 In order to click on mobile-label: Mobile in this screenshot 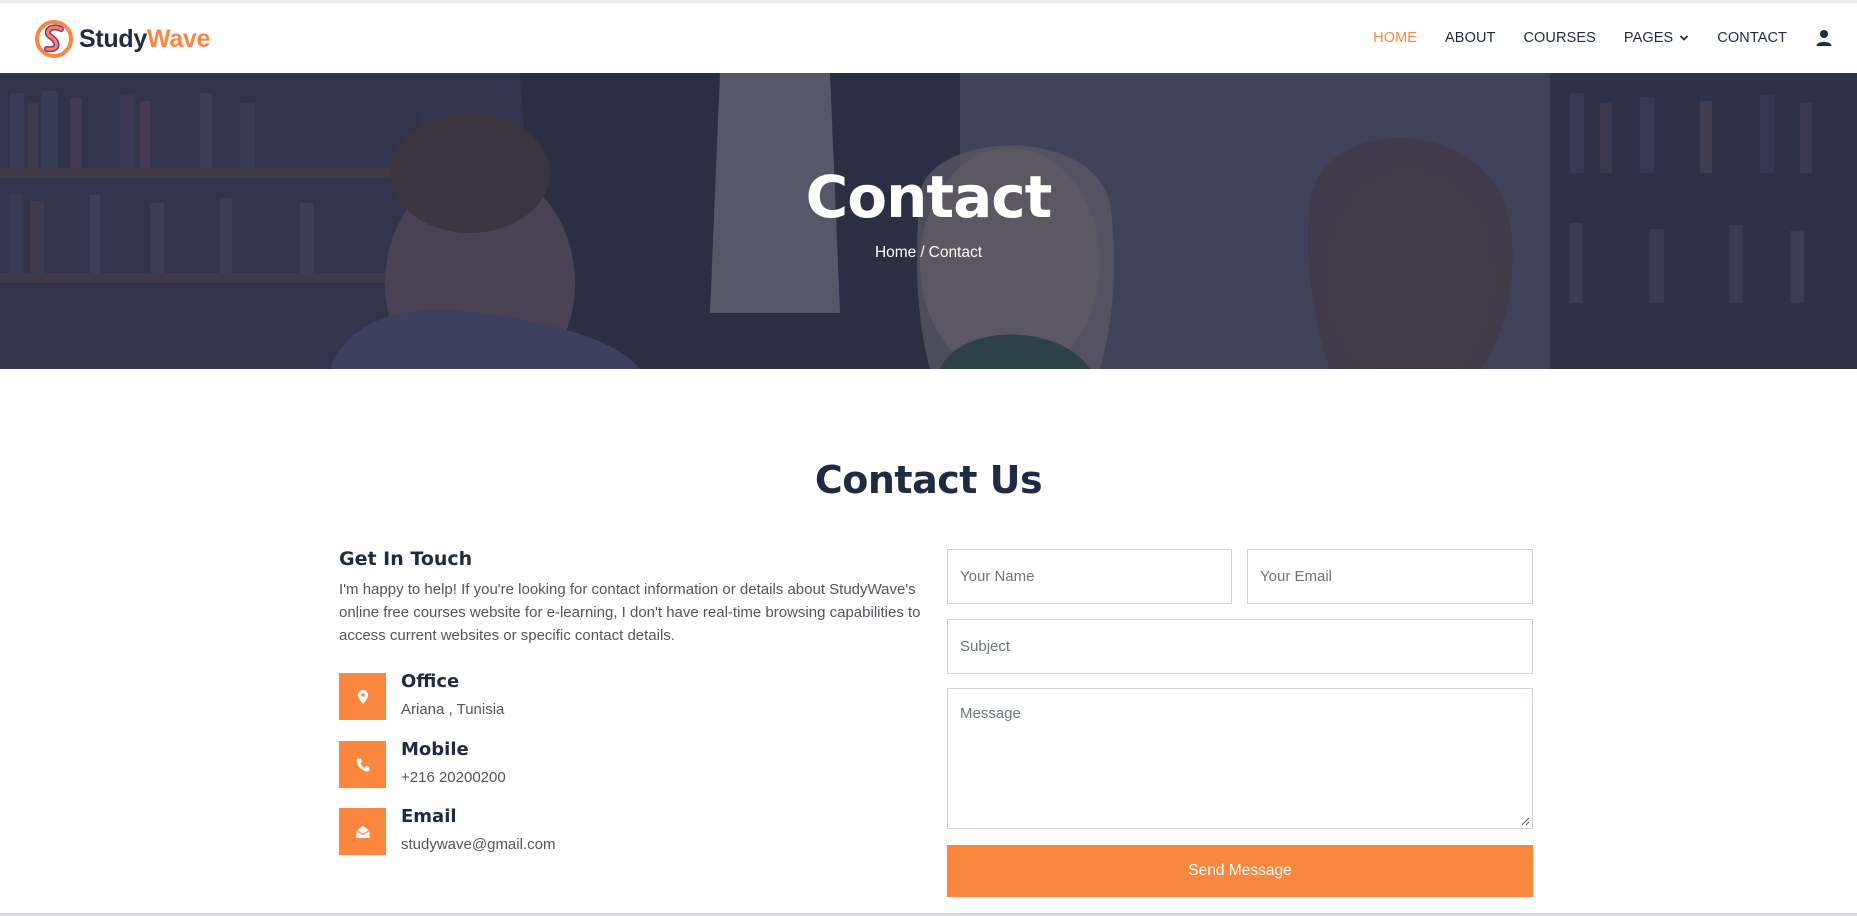, I will do `click(435, 749)`.